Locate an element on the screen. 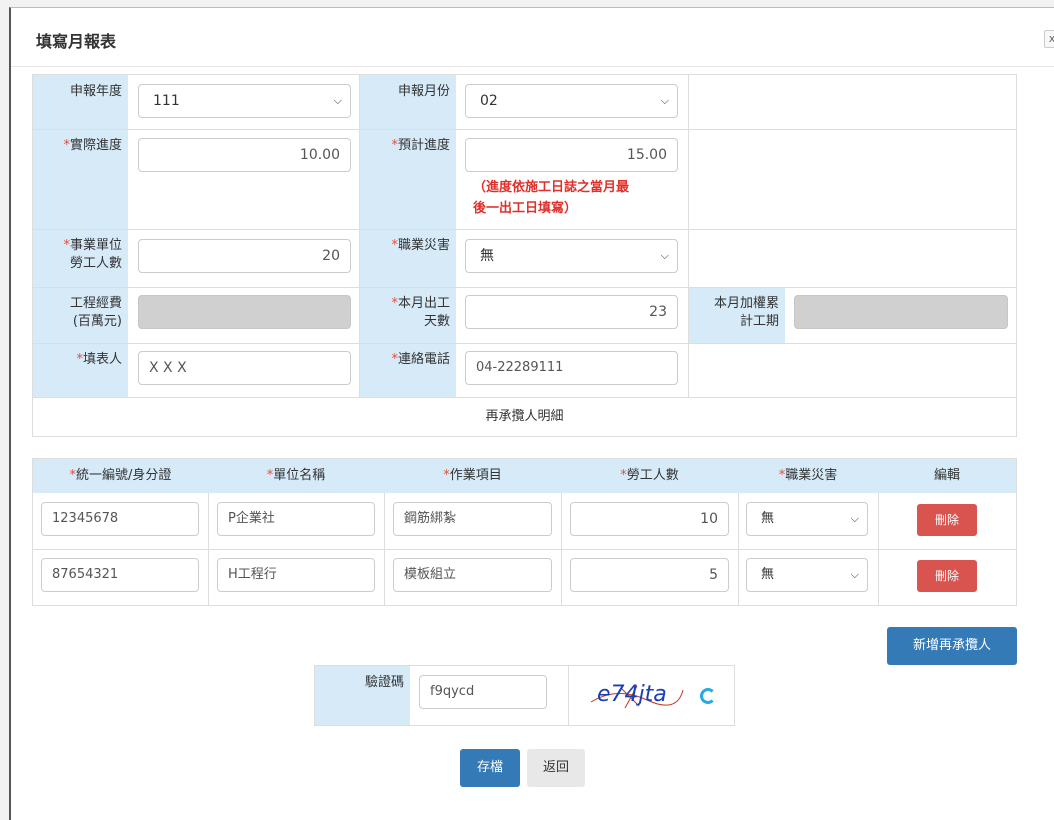 The image size is (1054, 820). year-label: 申報年度 is located at coordinates (80, 102).